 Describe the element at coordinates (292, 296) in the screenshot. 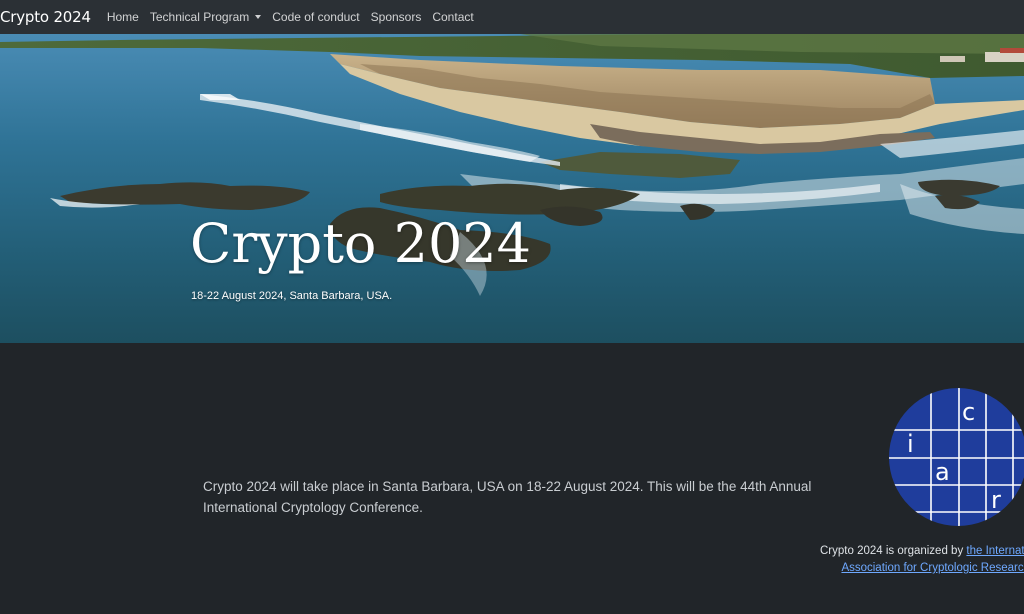

I see `hero-subtitle: 18-22 August 2024, Santa Barbara, USA.` at that location.